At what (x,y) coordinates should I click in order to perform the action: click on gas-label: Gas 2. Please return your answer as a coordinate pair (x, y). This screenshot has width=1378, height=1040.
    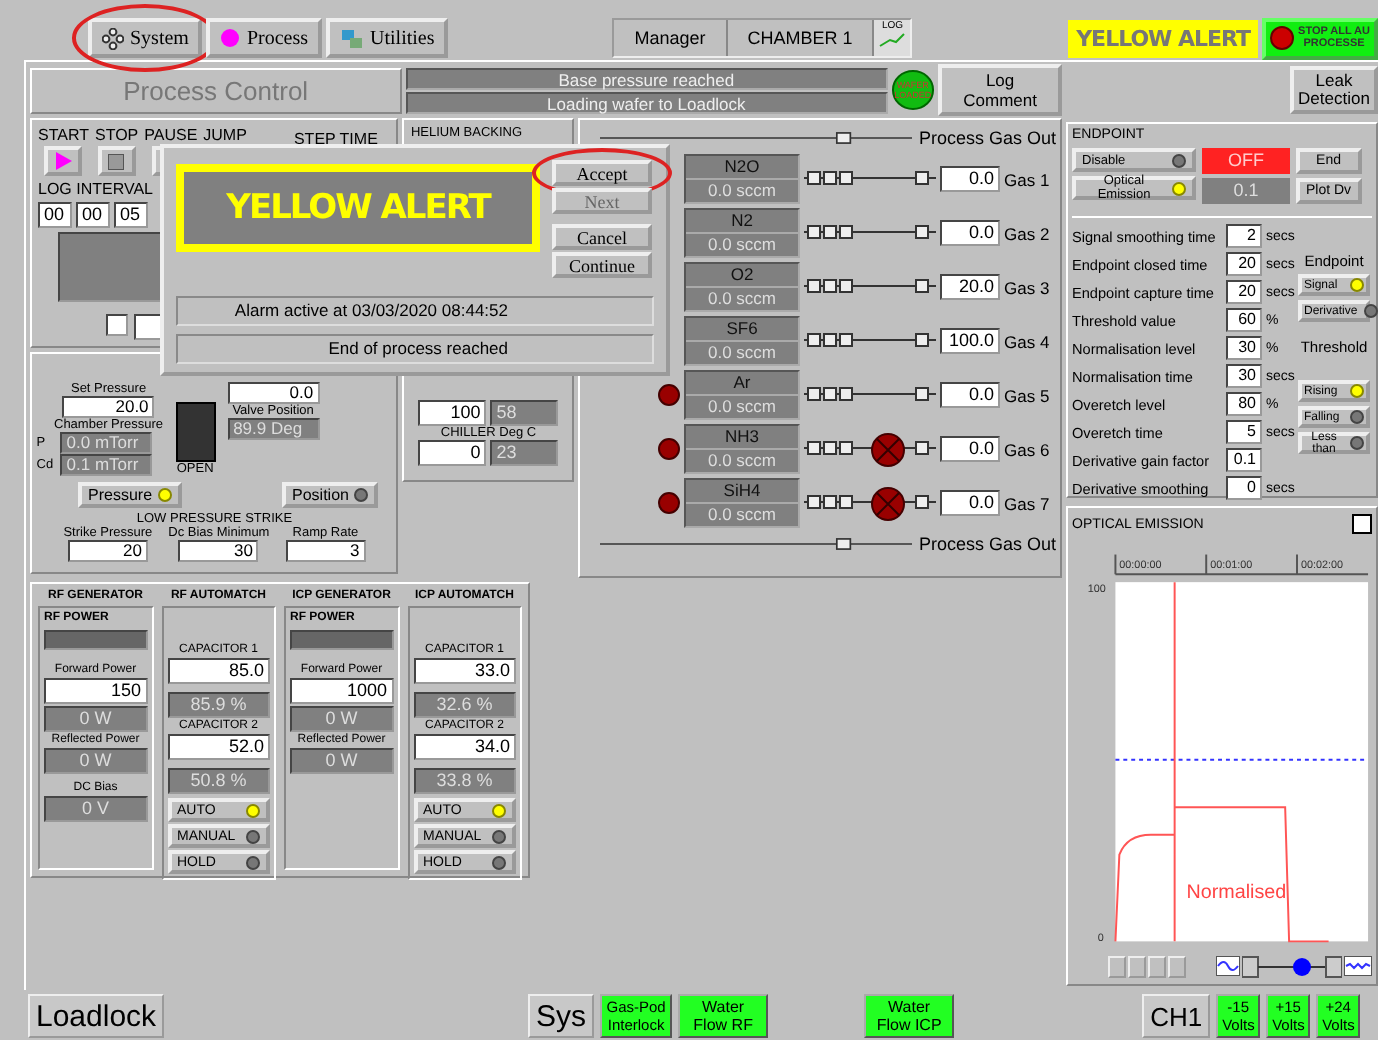
    Looking at the image, I should click on (1028, 233).